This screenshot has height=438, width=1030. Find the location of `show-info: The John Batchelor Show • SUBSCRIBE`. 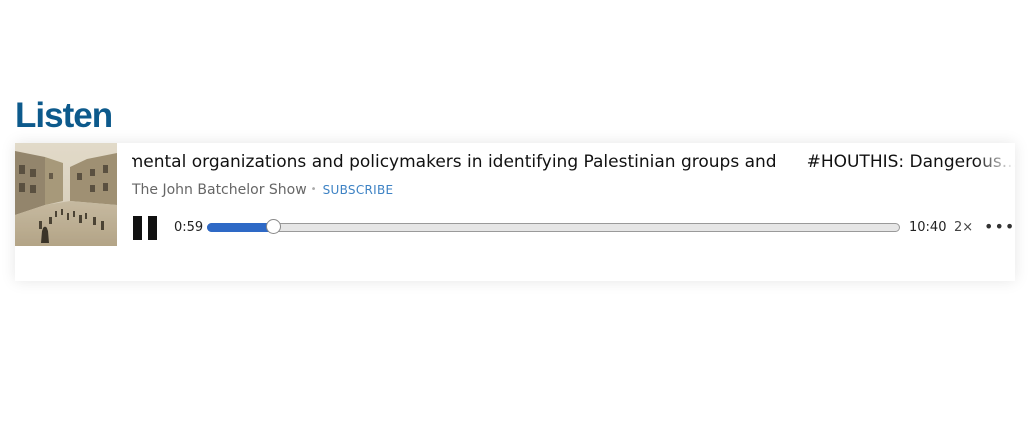

show-info: The John Batchelor Show • SUBSCRIBE is located at coordinates (262, 189).